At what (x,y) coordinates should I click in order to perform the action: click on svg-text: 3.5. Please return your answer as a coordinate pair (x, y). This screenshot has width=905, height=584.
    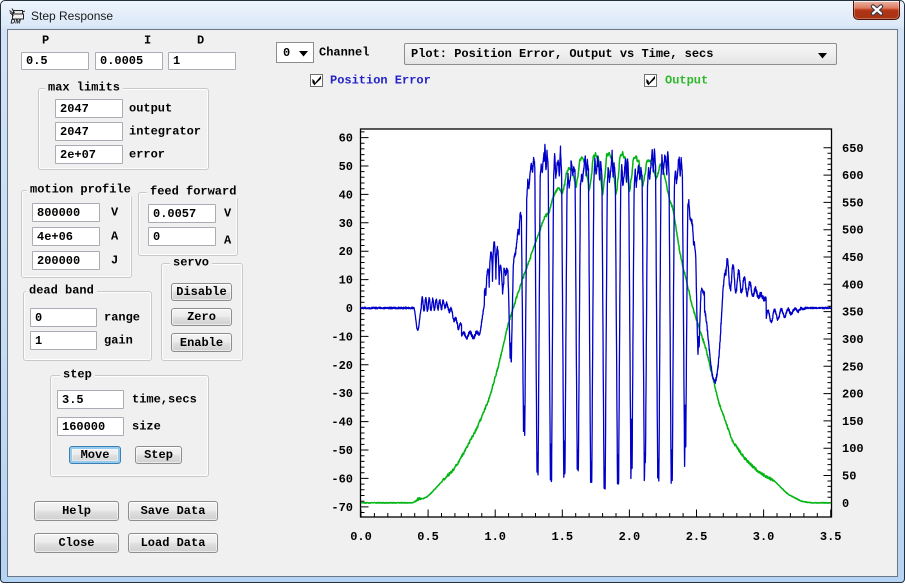
    Looking at the image, I should click on (831, 537).